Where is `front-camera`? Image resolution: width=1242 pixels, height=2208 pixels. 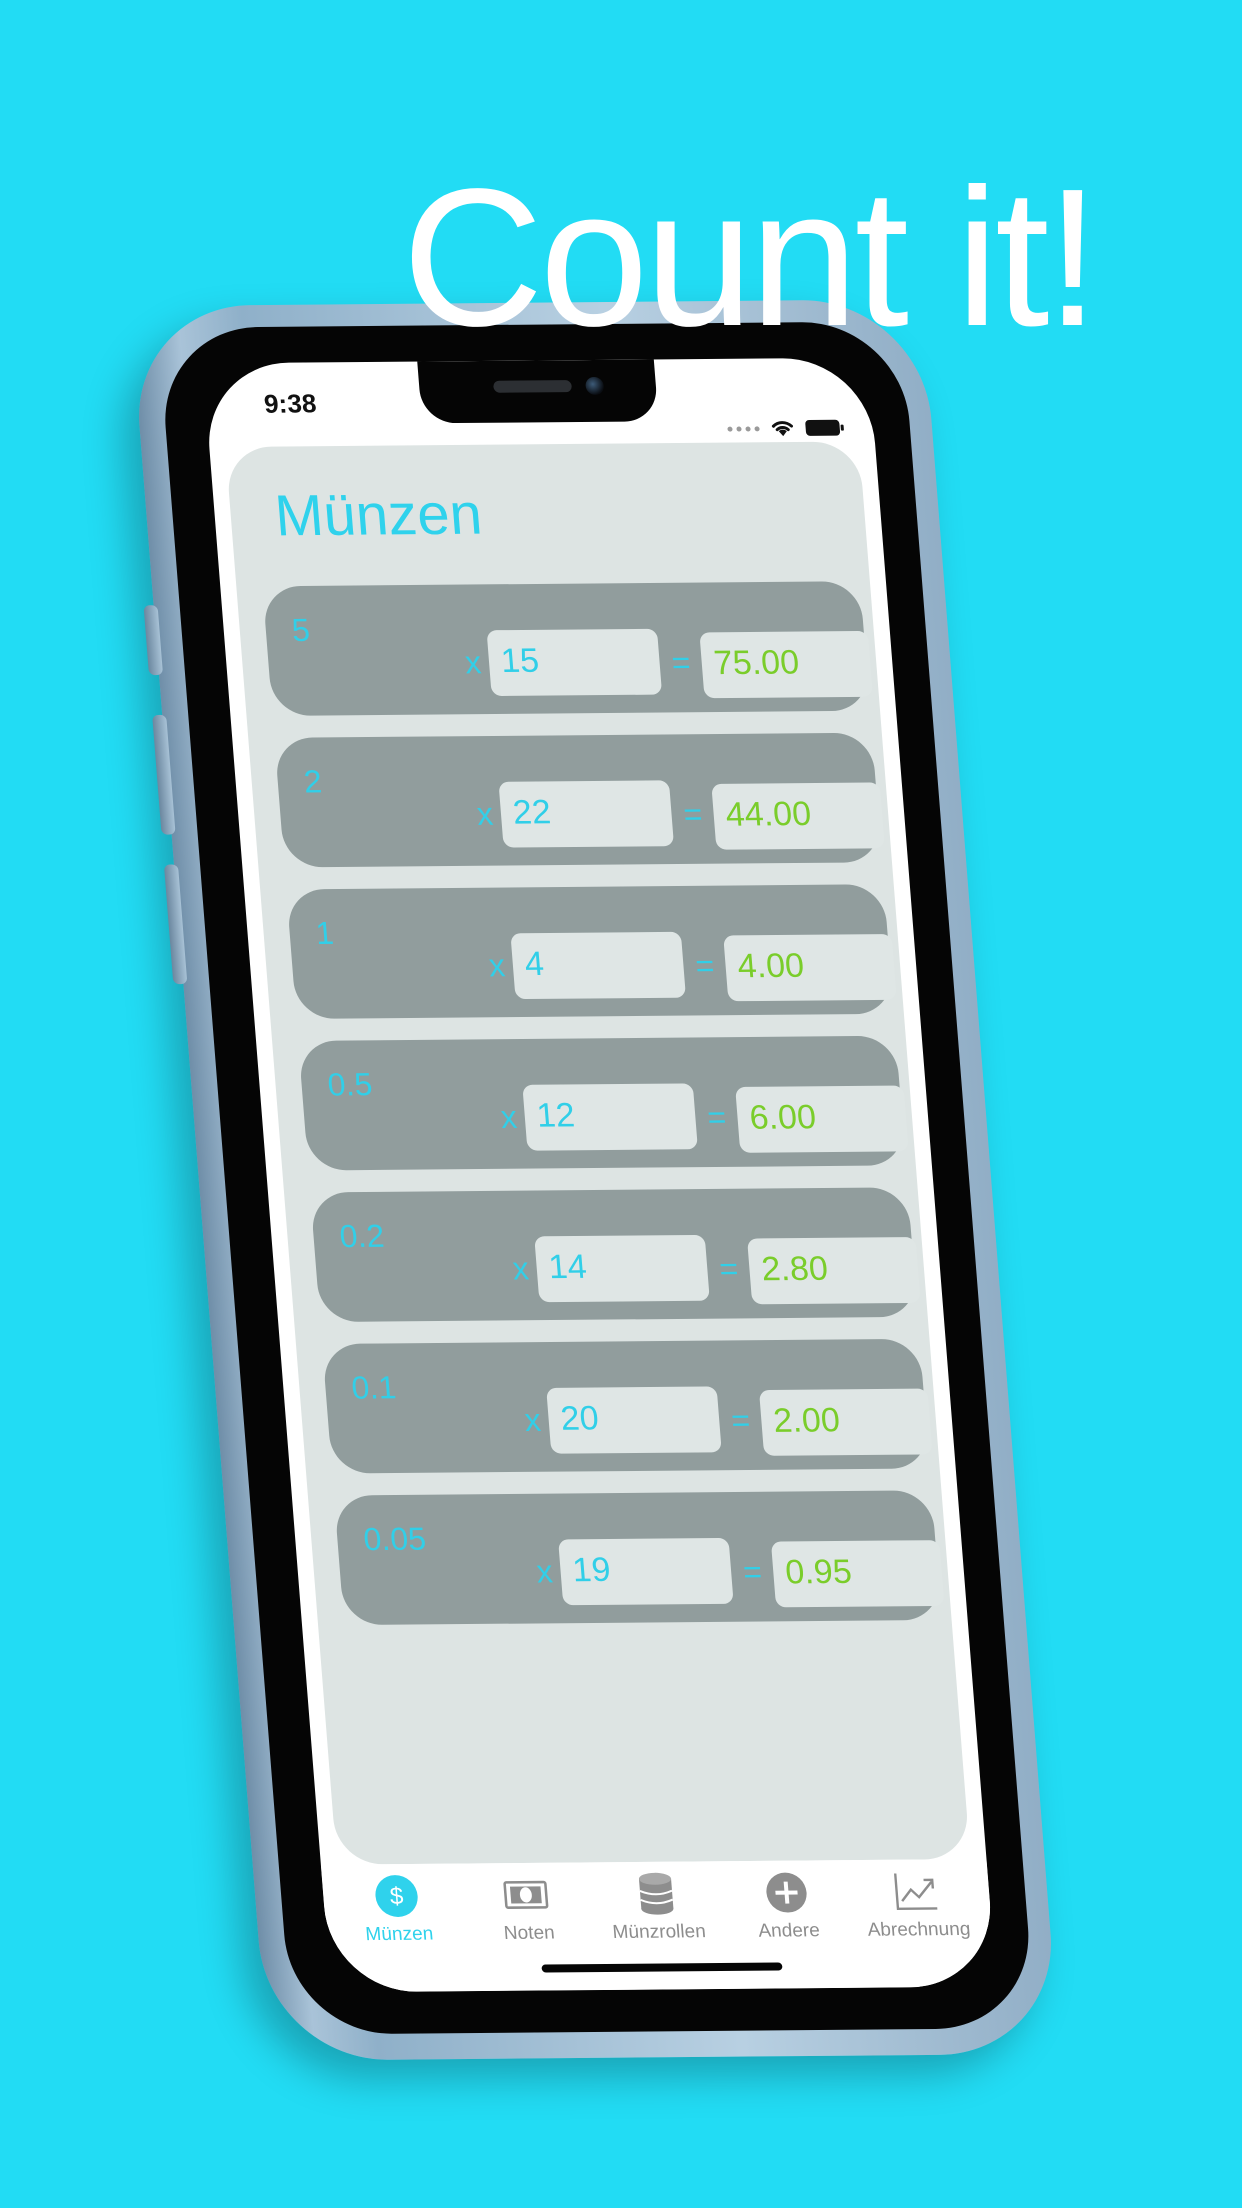
front-camera is located at coordinates (594, 385).